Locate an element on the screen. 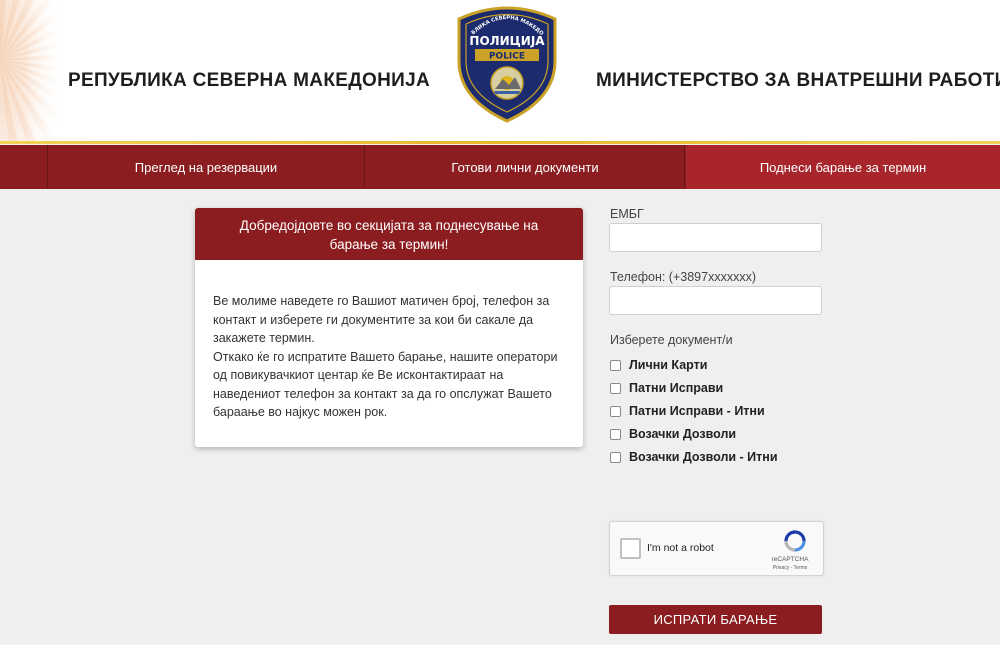  embg-input is located at coordinates (715, 237).